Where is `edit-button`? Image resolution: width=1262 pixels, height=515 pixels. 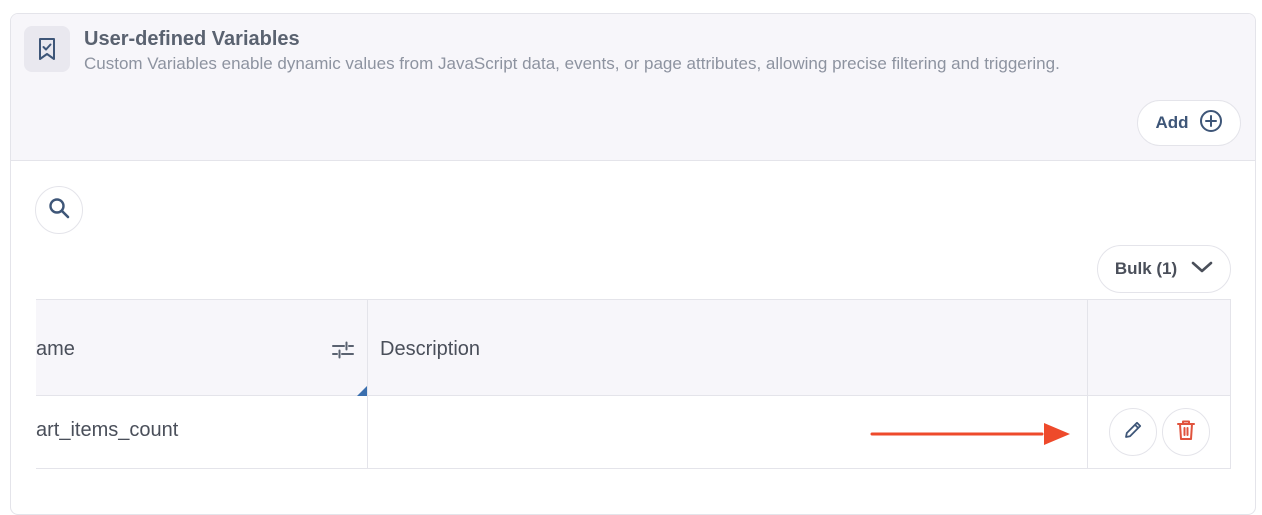 edit-button is located at coordinates (1133, 432).